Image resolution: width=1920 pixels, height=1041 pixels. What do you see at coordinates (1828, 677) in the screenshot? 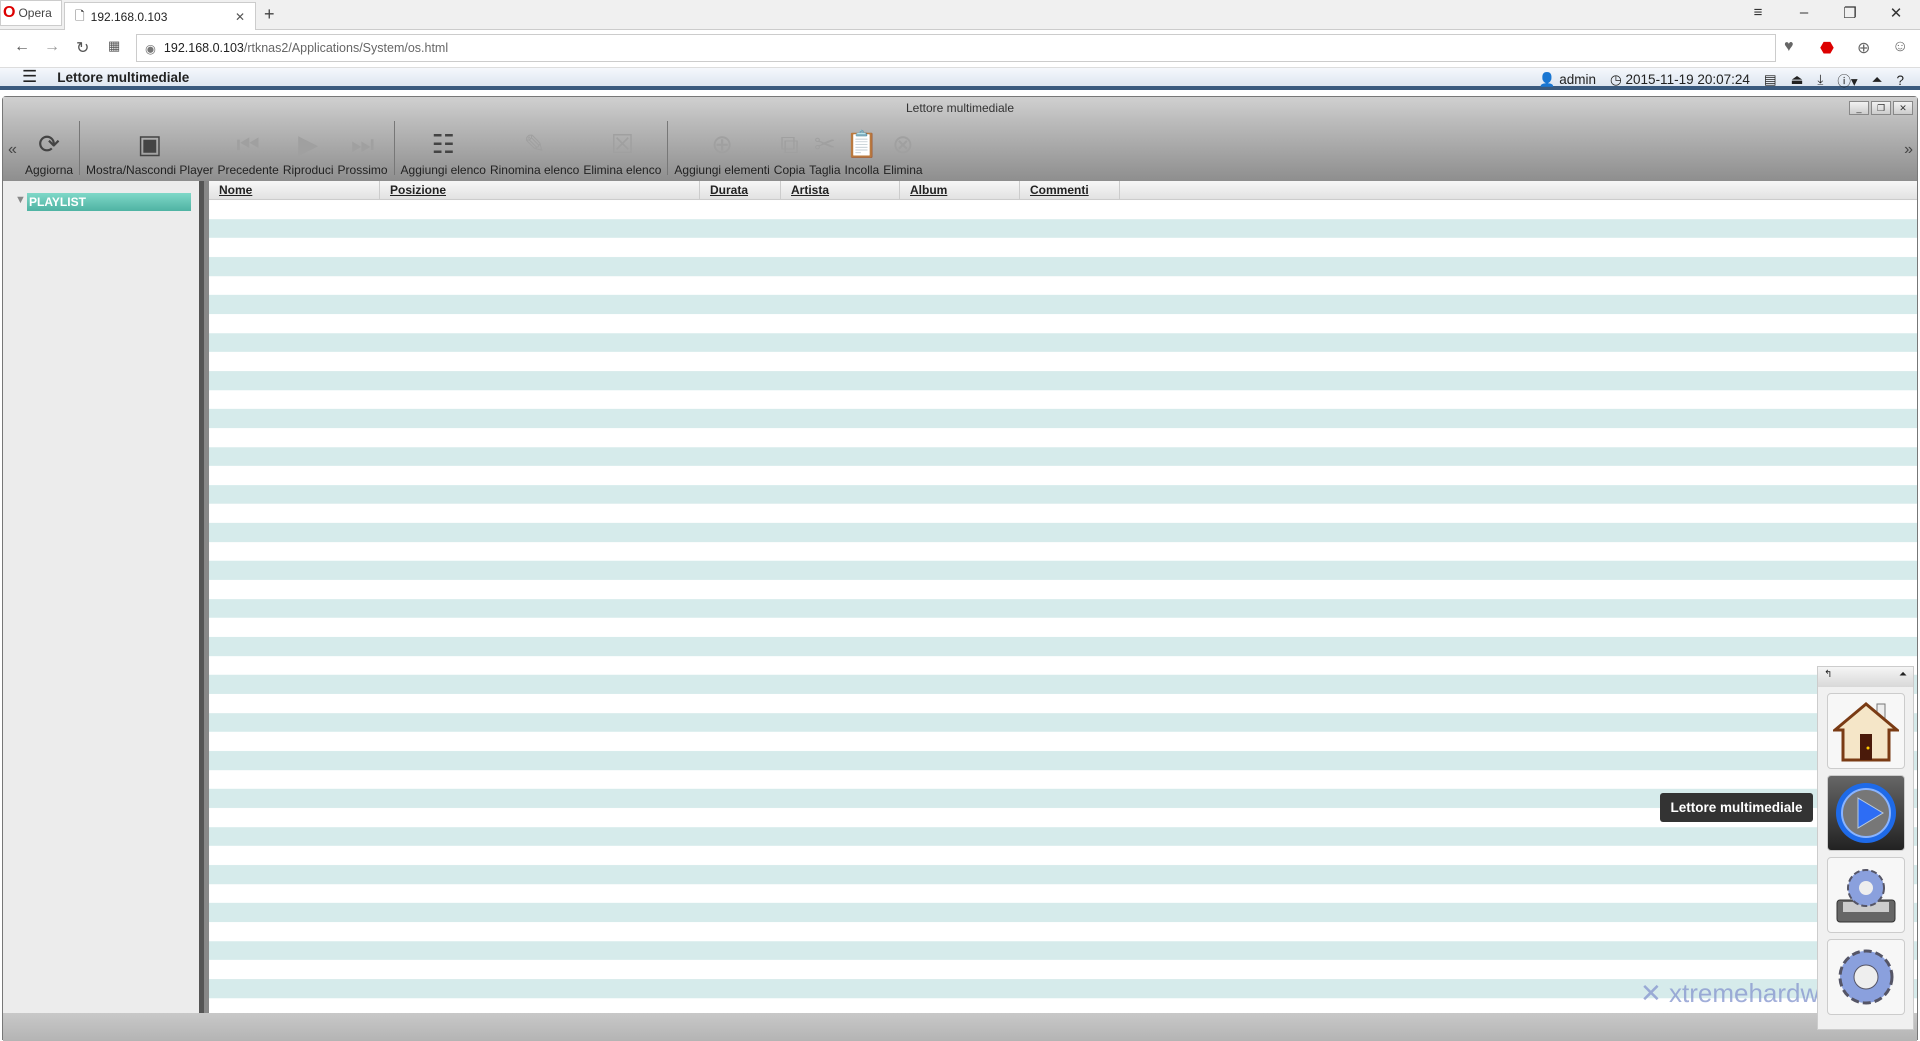
I see `dock-back-icon: ↰` at bounding box center [1828, 677].